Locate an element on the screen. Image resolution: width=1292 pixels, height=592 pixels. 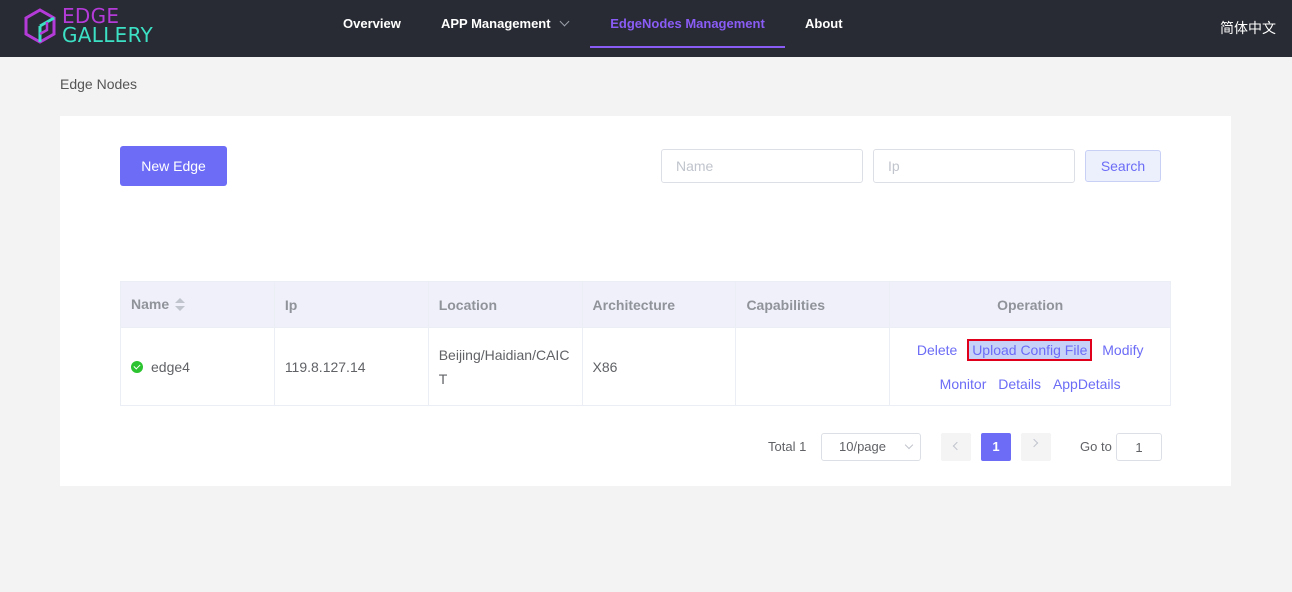
column-header-name-label: Name is located at coordinates (150, 304).